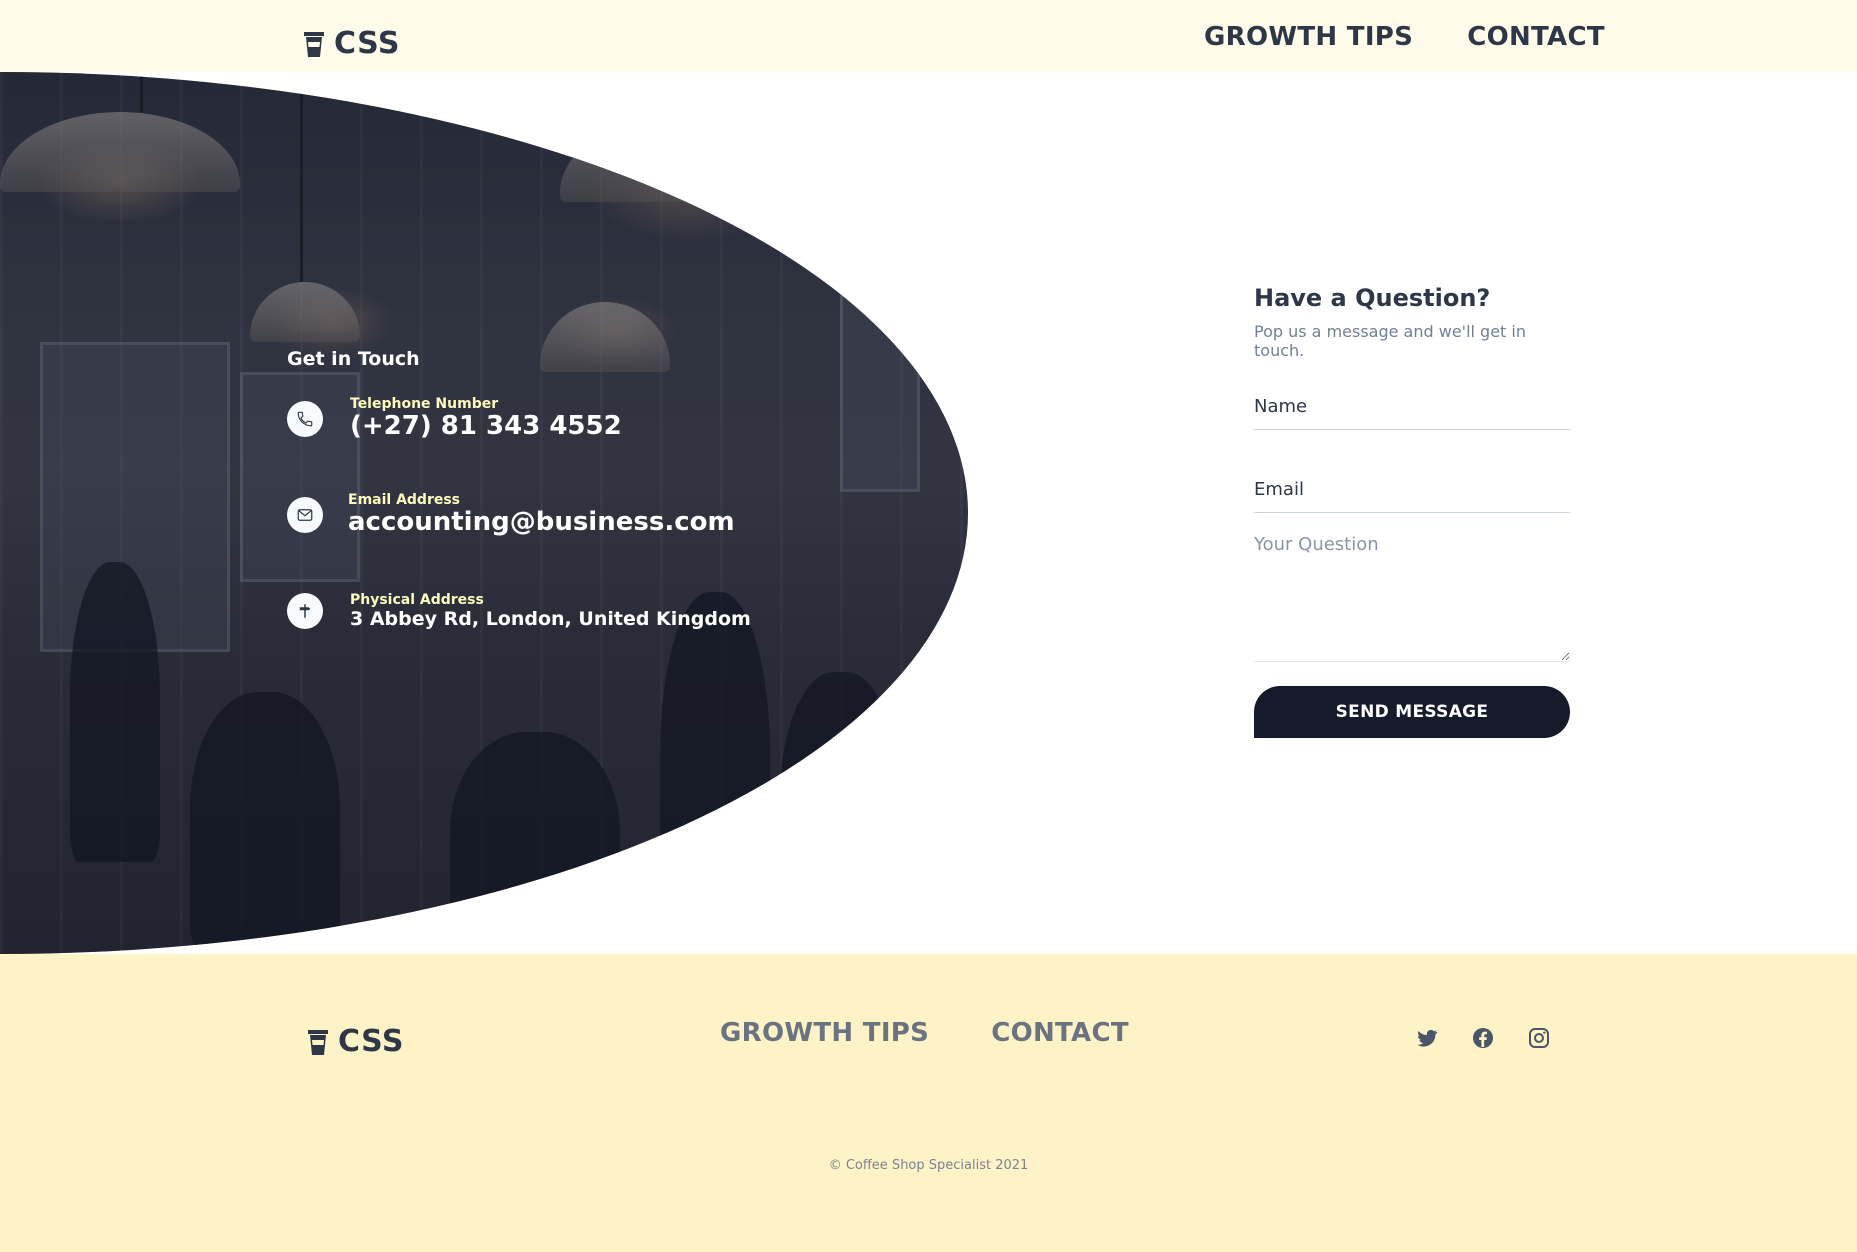 This screenshot has height=1252, width=1857. I want to click on facebook-icon, so click(1483, 1038).